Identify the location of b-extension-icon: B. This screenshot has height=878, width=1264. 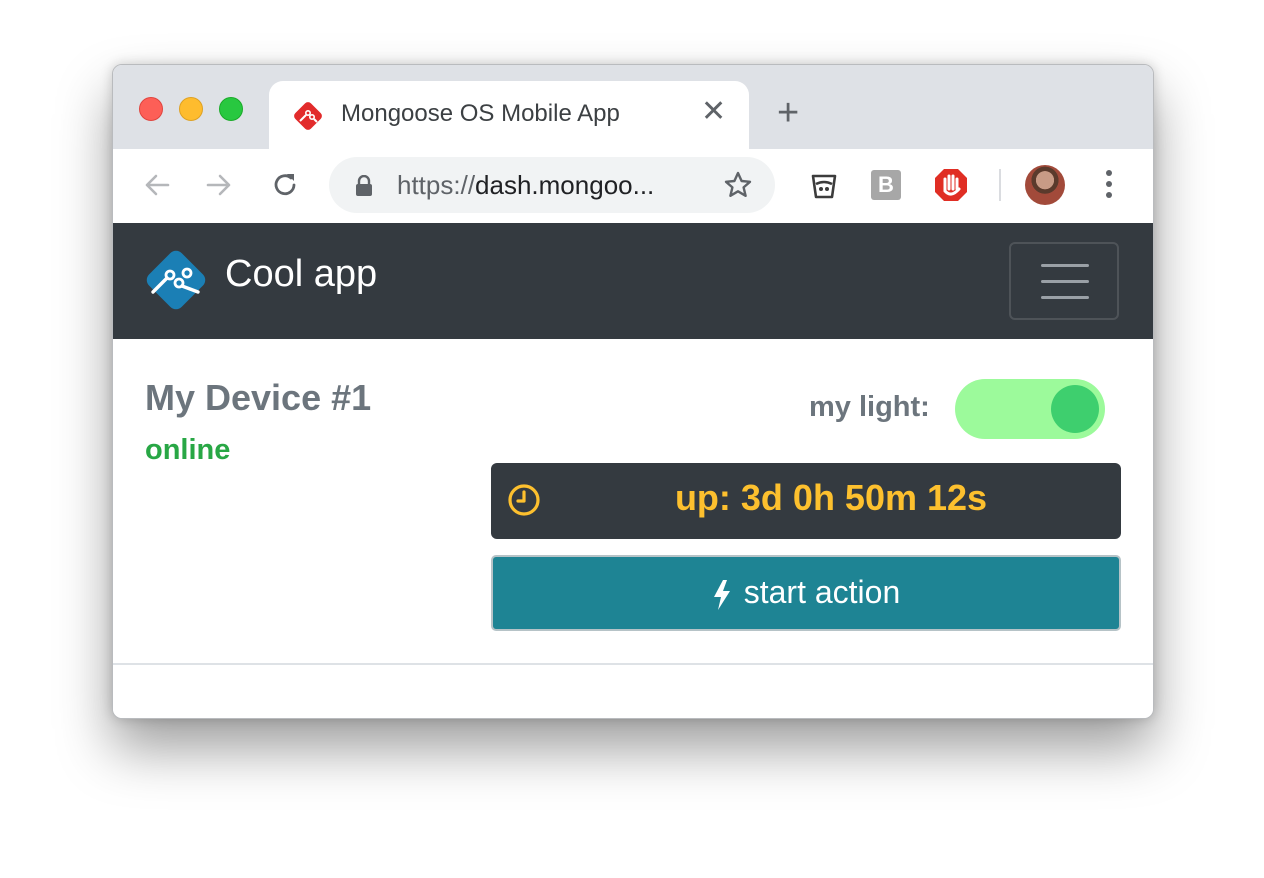
(886, 185).